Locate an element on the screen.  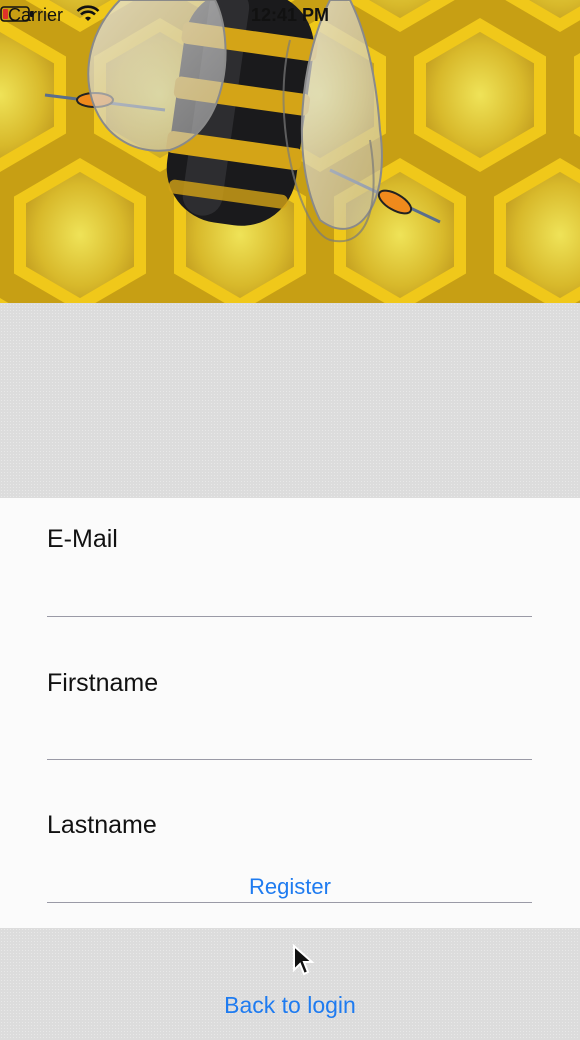
battery-icon is located at coordinates (16, 14).